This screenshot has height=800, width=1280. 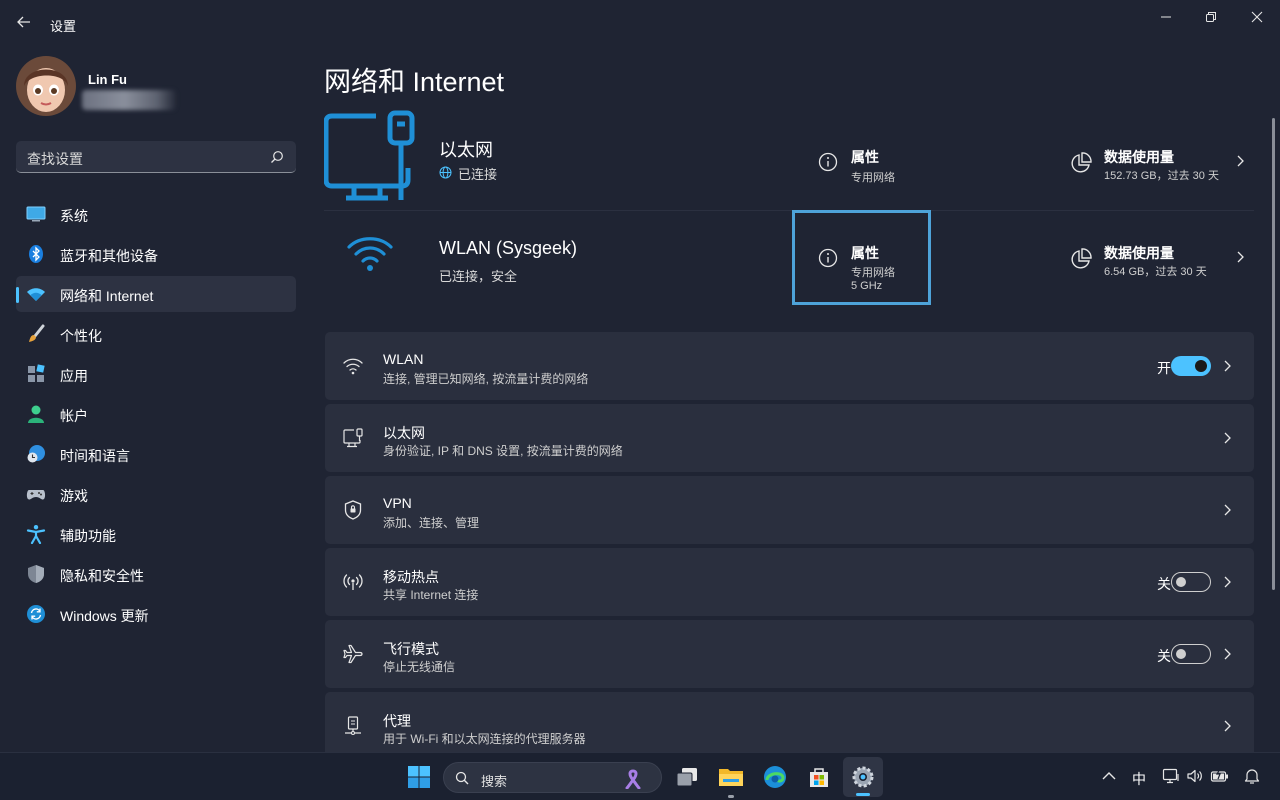 I want to click on ethernet-status: 已连接, so click(x=468, y=173).